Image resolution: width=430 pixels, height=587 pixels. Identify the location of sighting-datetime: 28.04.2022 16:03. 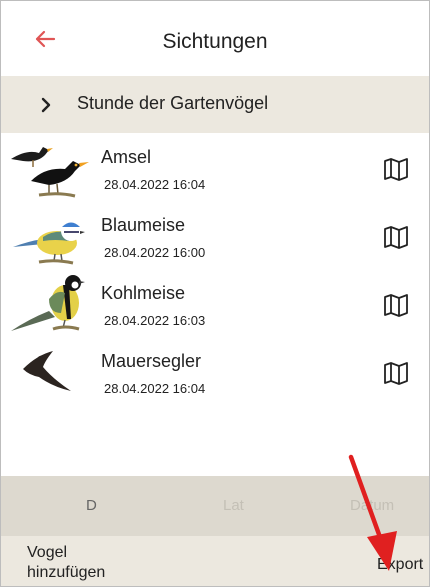
(155, 320).